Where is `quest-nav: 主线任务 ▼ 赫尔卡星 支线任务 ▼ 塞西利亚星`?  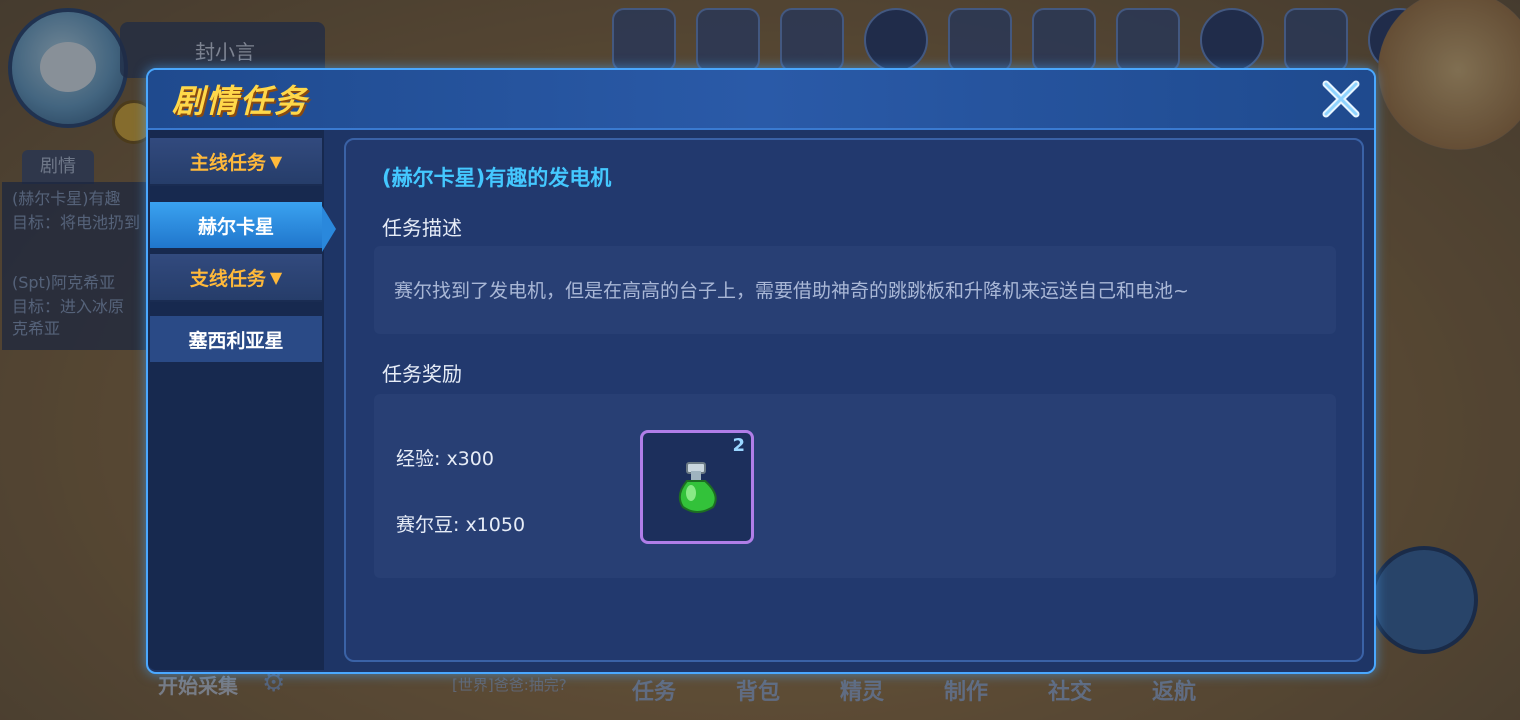 quest-nav: 主线任务 ▼ 赫尔卡星 支线任务 ▼ 塞西利亚星 is located at coordinates (236, 400).